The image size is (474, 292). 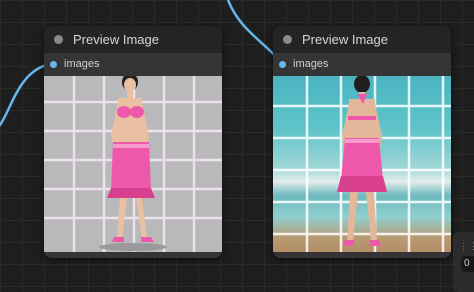 What do you see at coordinates (466, 246) in the screenshot?
I see `drag-handle-icon: ⋮⋮` at bounding box center [466, 246].